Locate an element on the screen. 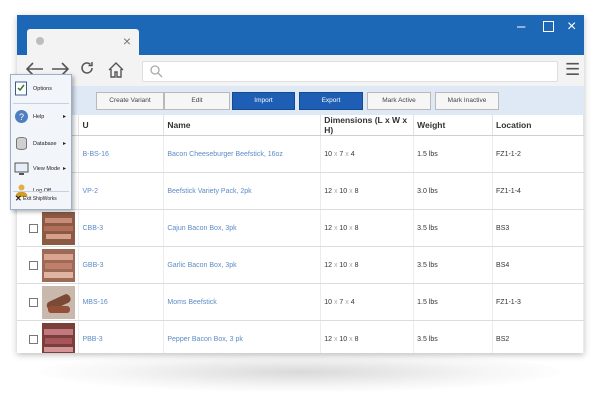 The width and height of the screenshot is (600, 400). edit-button: Edit is located at coordinates (197, 101).